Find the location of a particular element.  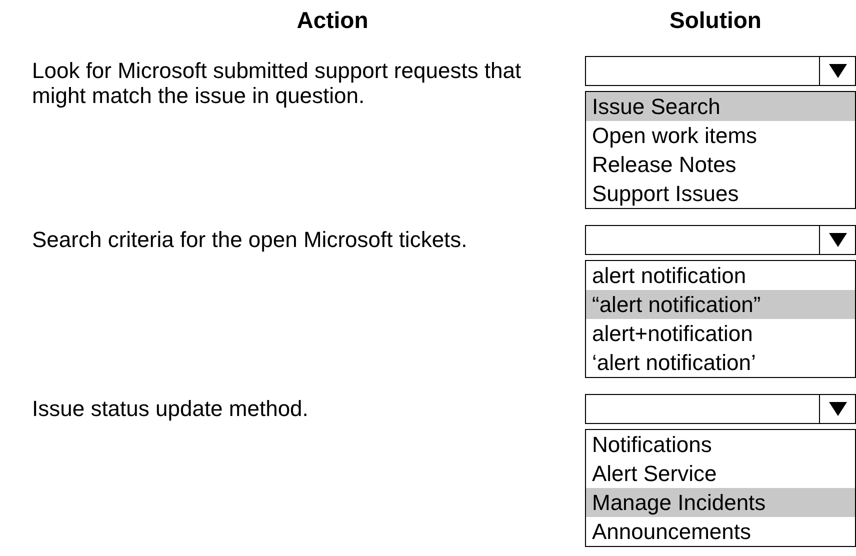

action-text: Look for Microsoft submitted support requests that might match the issue in question. is located at coordinates (277, 83).